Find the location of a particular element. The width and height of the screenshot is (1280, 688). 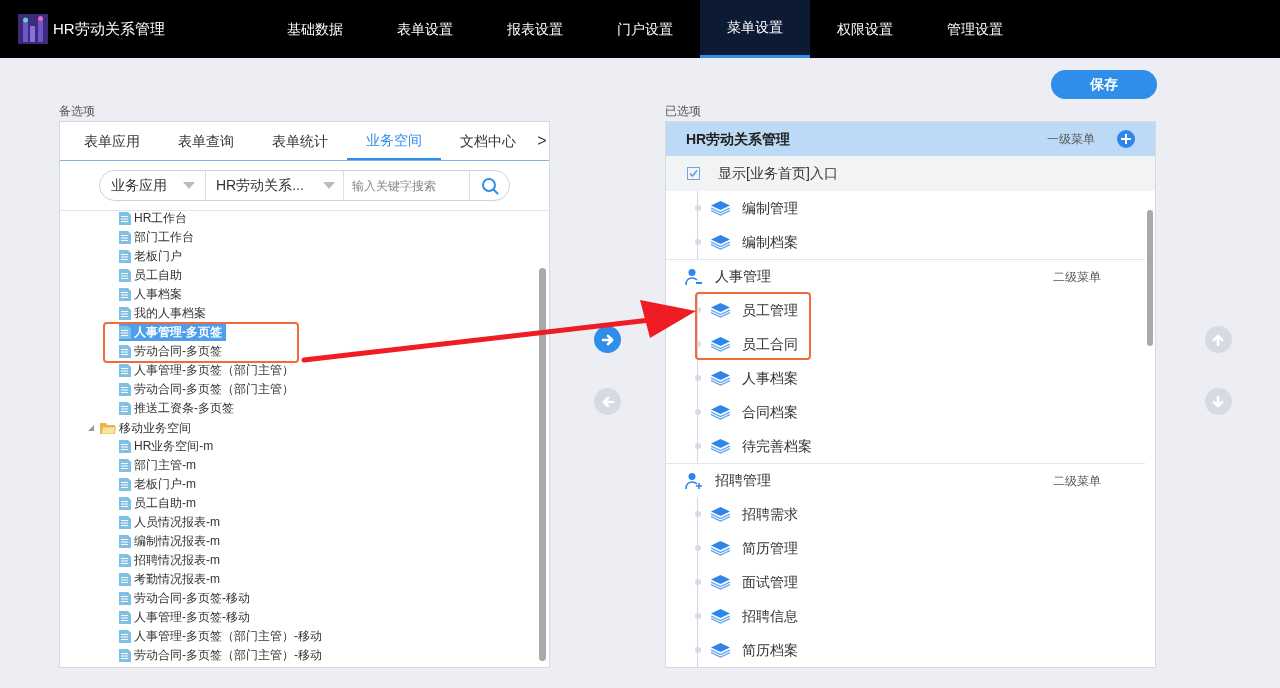

logo-icon is located at coordinates (33, 29).